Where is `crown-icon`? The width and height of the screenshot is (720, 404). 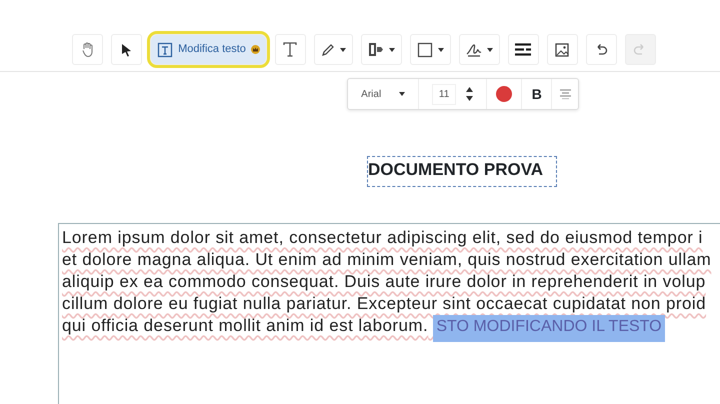
crown-icon is located at coordinates (255, 49).